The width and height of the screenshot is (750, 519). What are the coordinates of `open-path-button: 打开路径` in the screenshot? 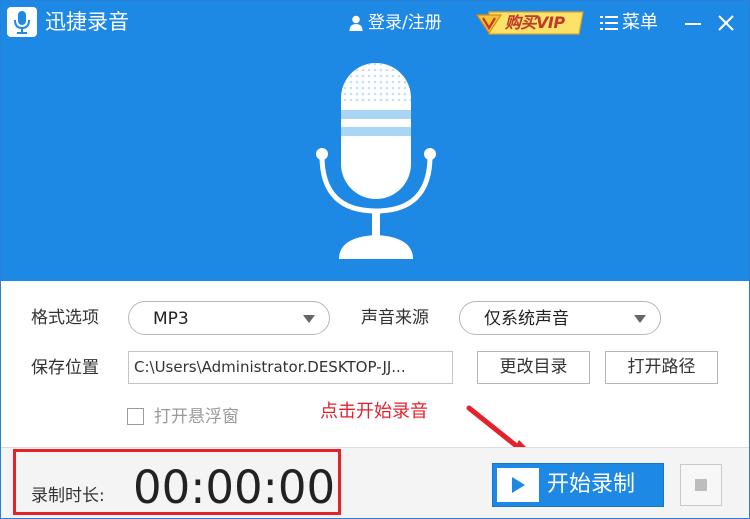 It's located at (661, 367).